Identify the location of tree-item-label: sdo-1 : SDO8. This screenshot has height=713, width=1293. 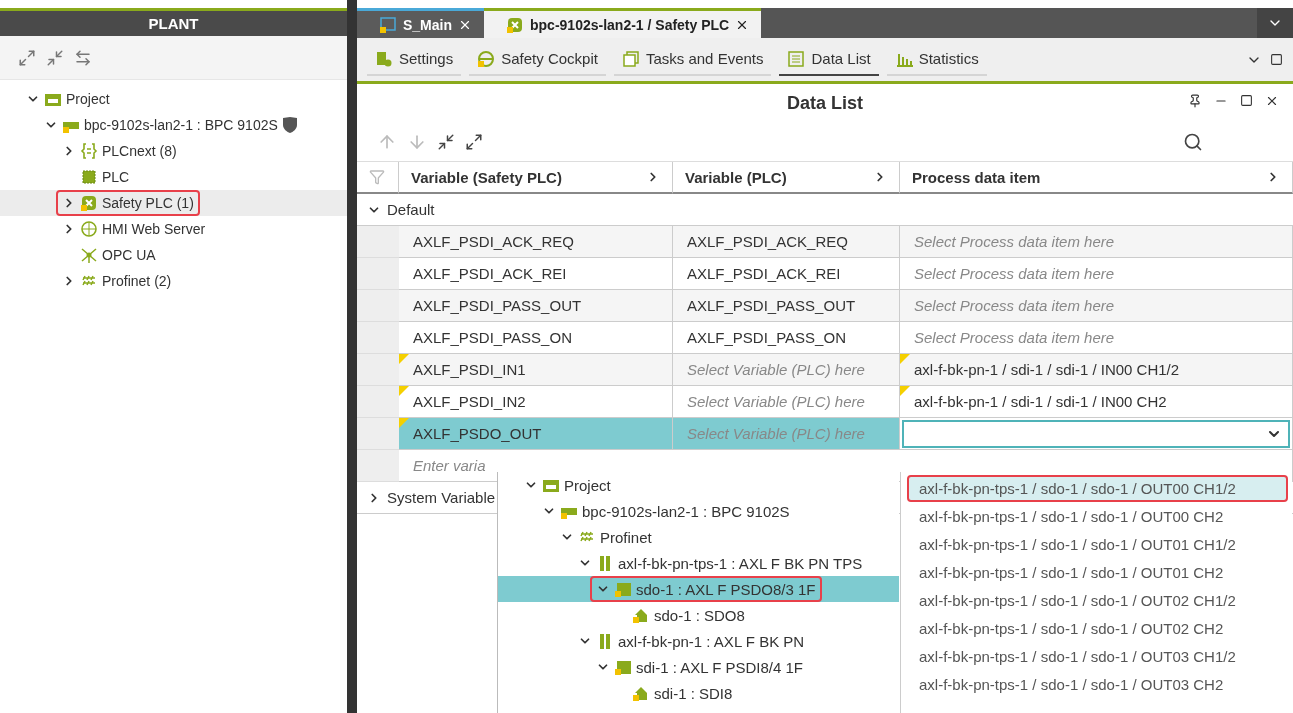
(699, 615).